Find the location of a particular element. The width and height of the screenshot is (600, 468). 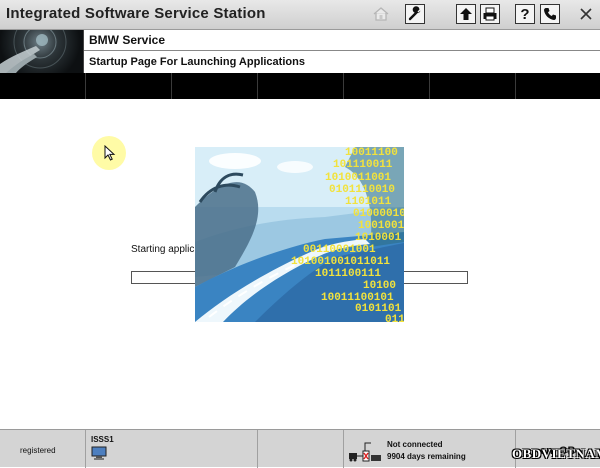

computer-icon is located at coordinates (99, 453).